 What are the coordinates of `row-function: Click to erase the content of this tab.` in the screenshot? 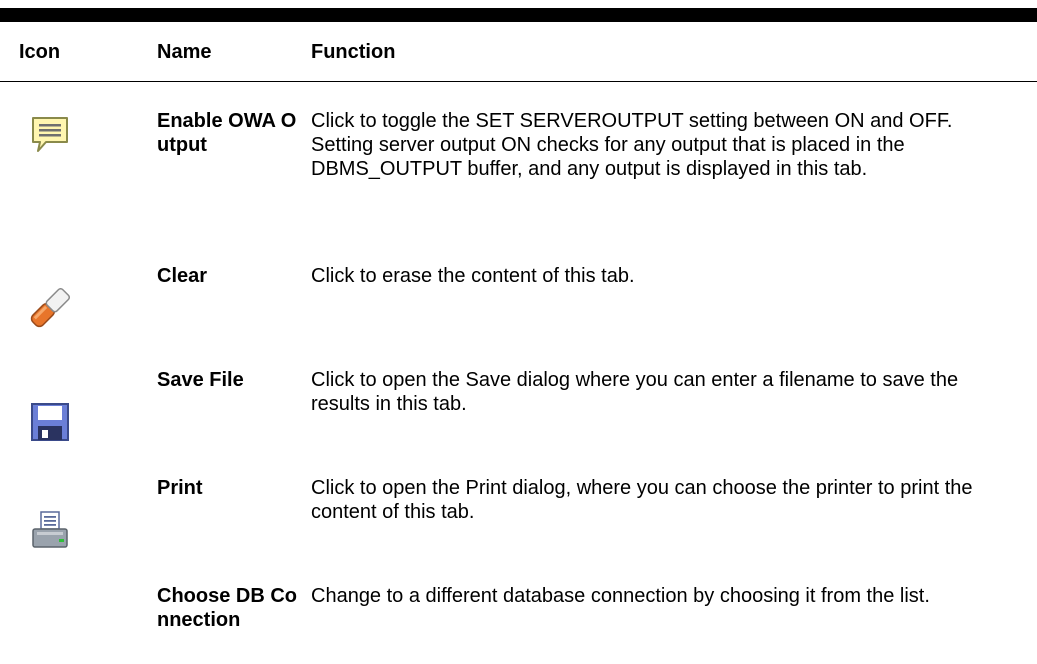 It's located at (473, 276).